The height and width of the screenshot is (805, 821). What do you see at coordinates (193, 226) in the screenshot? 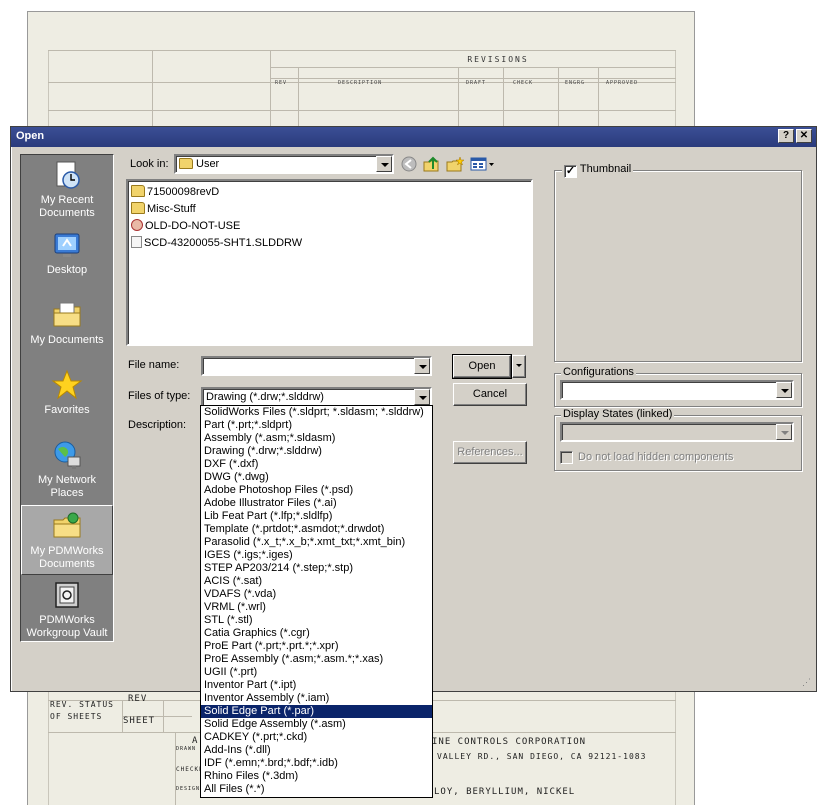
I see `file-name-text: OLD-DO-NOT-USE` at bounding box center [193, 226].